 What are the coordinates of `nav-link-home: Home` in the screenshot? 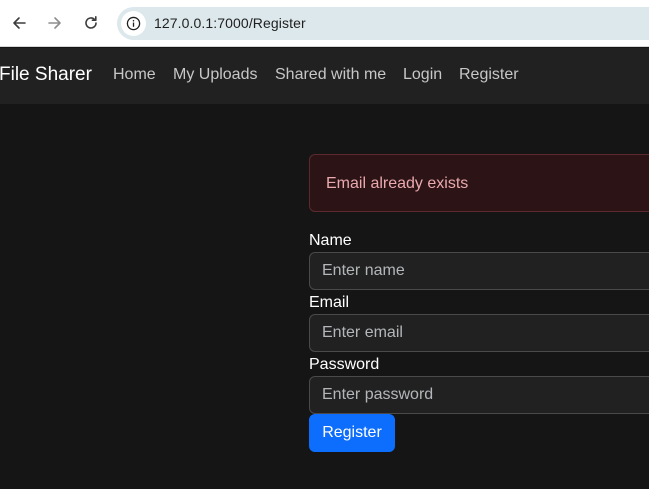 It's located at (134, 75).